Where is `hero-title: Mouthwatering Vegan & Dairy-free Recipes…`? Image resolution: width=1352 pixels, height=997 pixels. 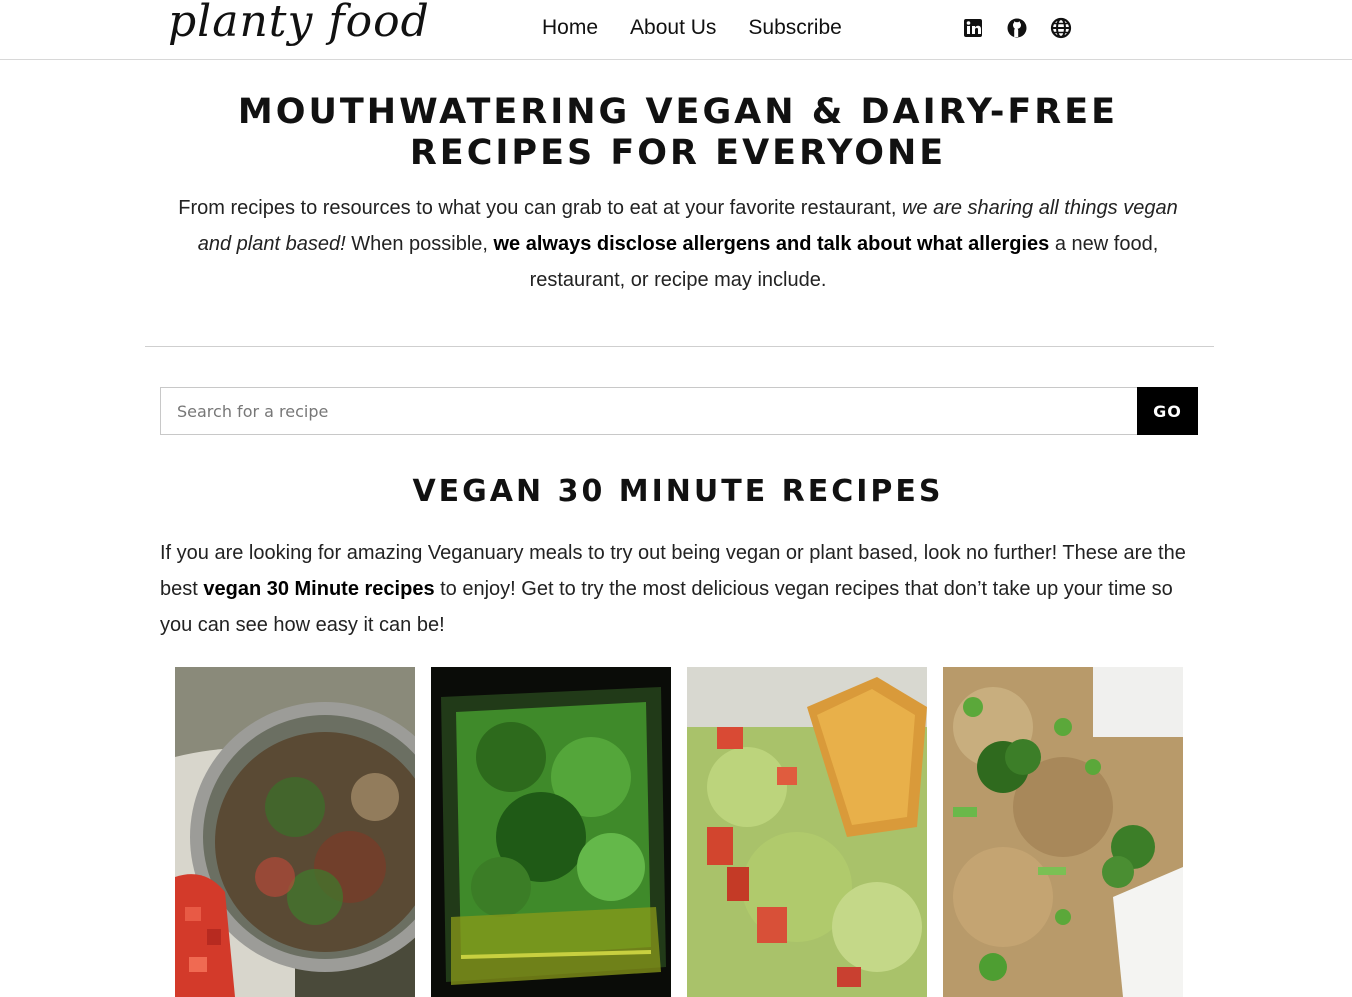 hero-title: Mouthwatering Vegan & Dairy-free Recipes… is located at coordinates (678, 132).